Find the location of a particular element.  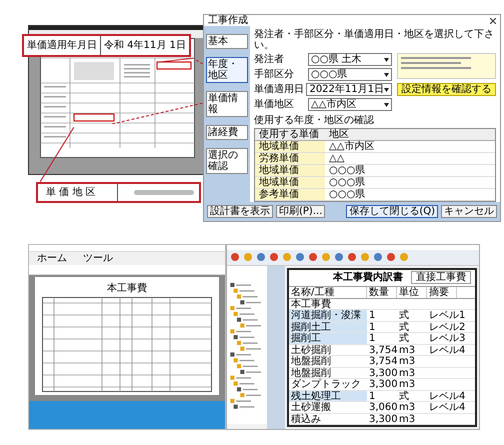

document-title: 本工事費 is located at coordinates (127, 288).